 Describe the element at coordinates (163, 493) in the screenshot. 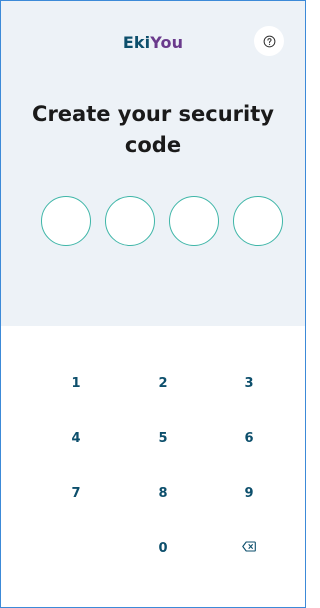

I see `key-8: 8` at that location.